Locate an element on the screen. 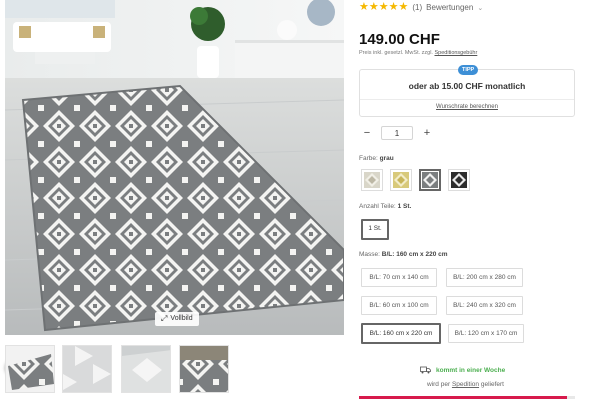  parts-selected-value: 1 St. is located at coordinates (404, 206).